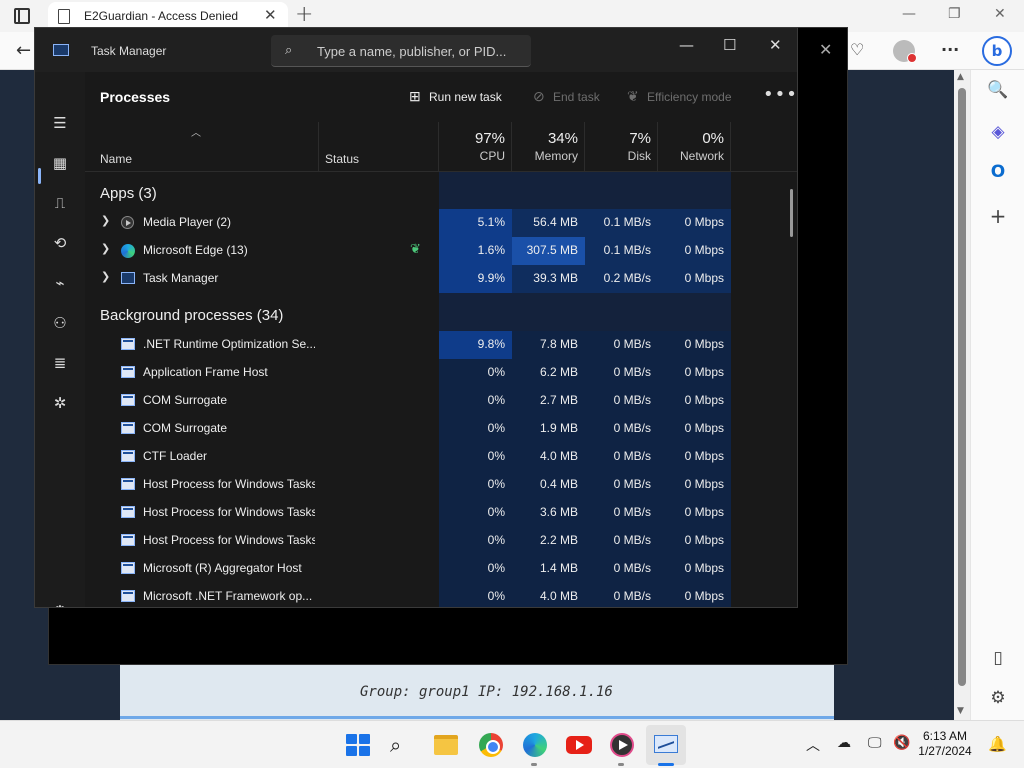 The height and width of the screenshot is (768, 1024). What do you see at coordinates (60, 163) in the screenshot?
I see `nav-processes-icon: ▦` at bounding box center [60, 163].